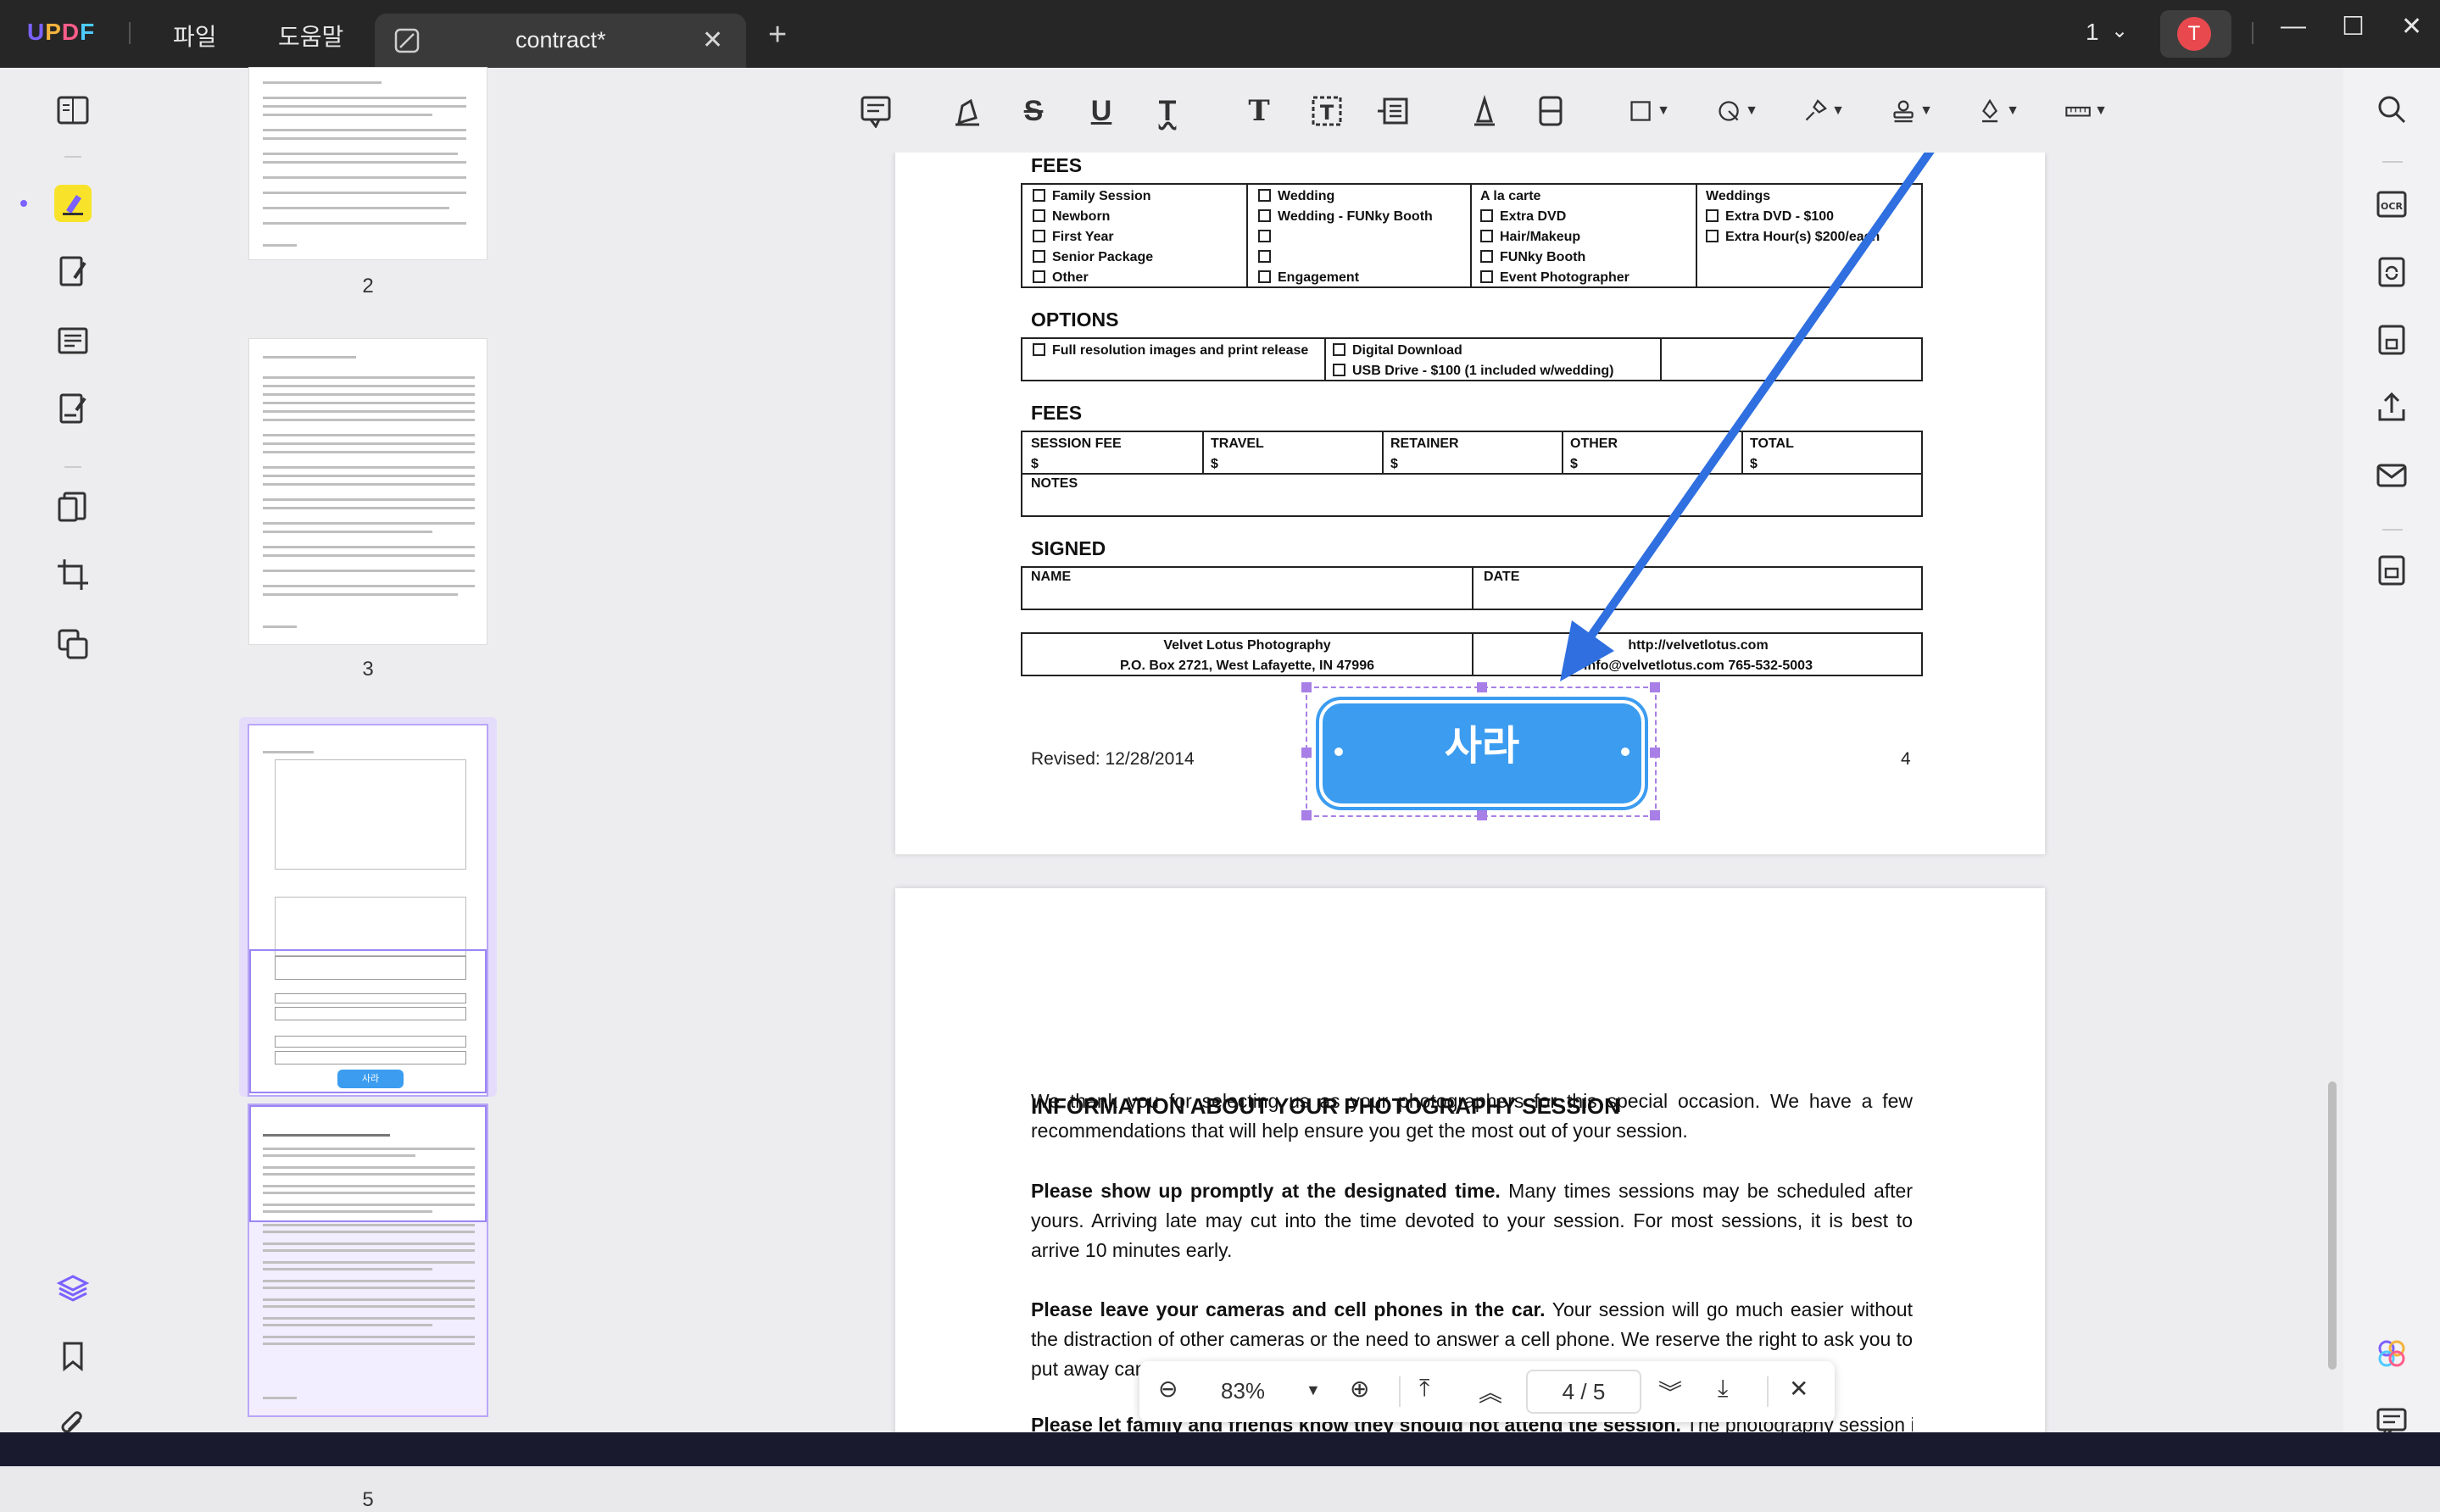 This screenshot has width=2440, height=1512. I want to click on user-initial: T, so click(2194, 34).